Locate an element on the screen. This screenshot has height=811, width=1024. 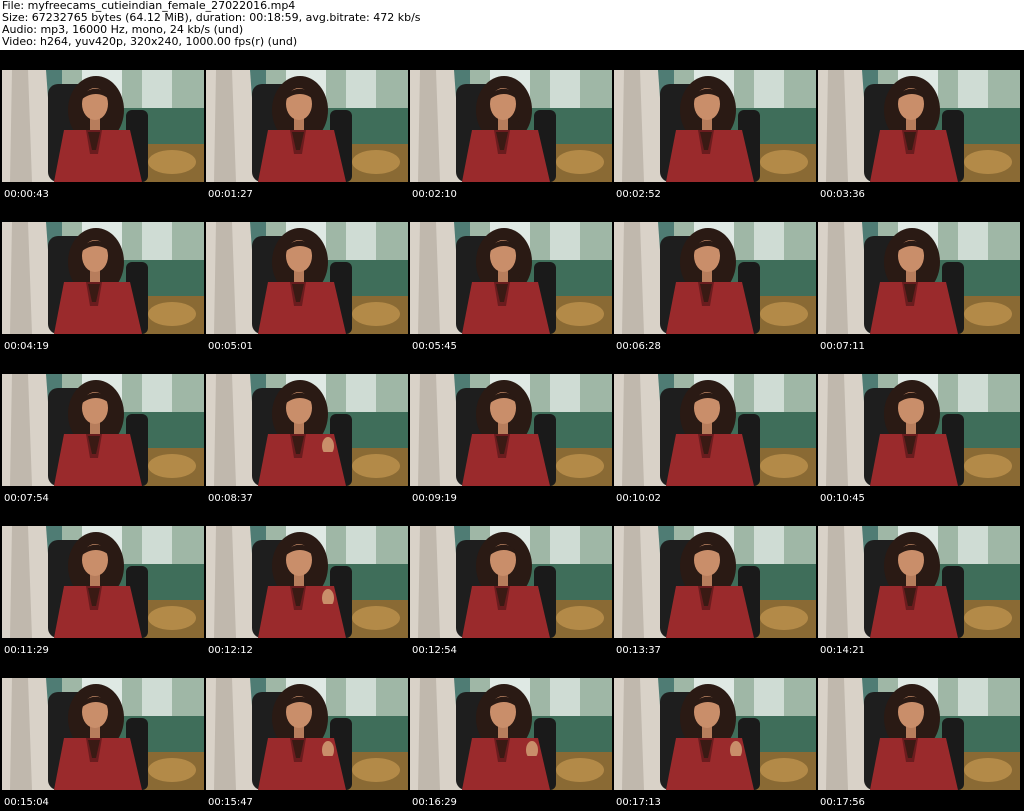
video-frame: 00:17:56 is located at coordinates (919, 734).